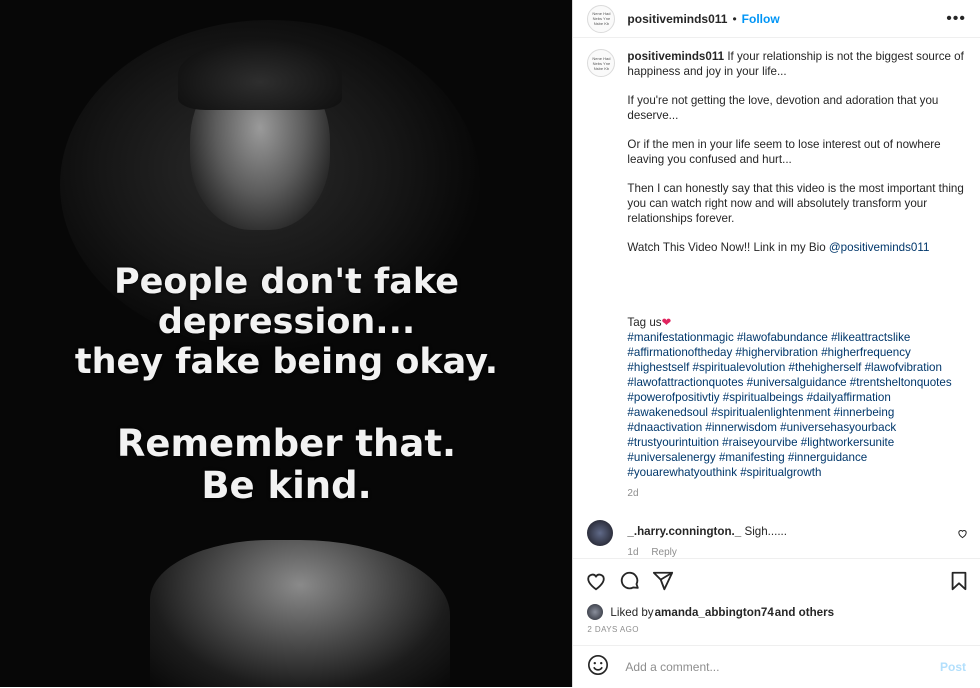  I want to click on caption-username: positiveminds011, so click(675, 56).